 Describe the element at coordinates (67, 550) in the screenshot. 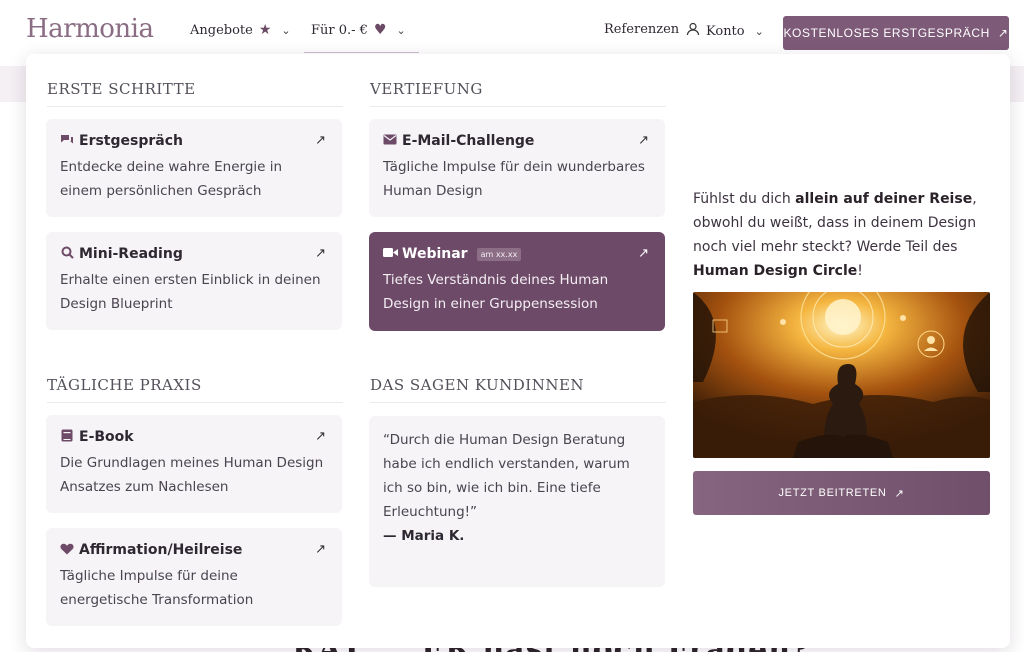

I see `heart-icon` at that location.